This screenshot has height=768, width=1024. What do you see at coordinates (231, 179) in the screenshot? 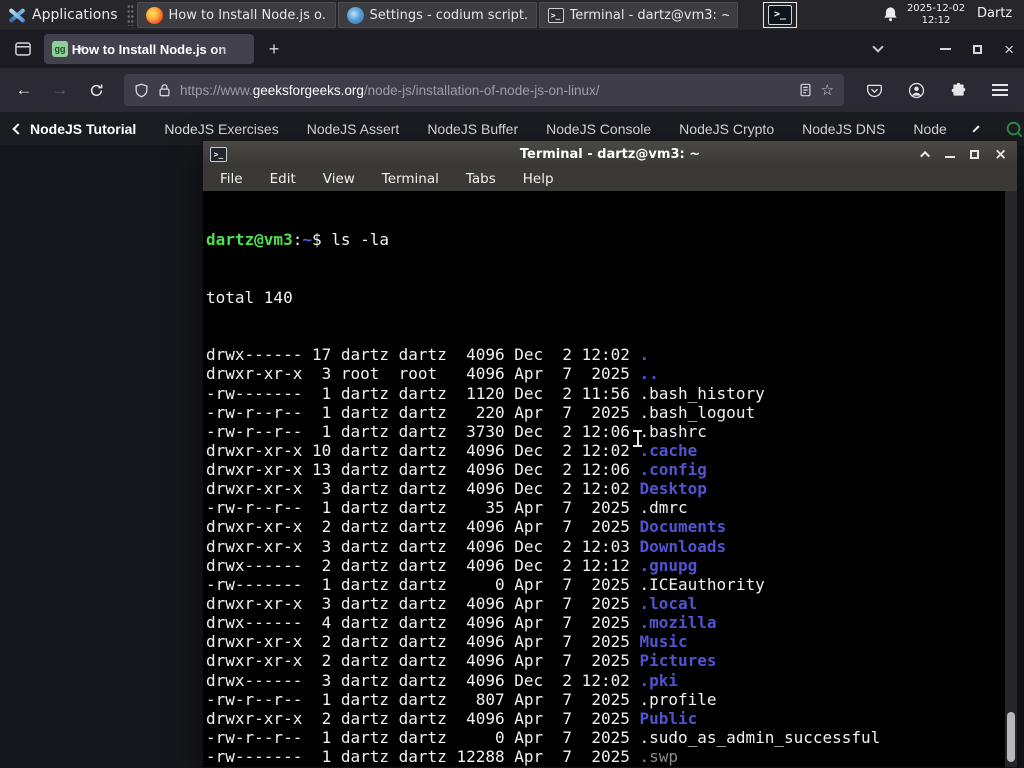
I see `terminal-menu-file: File` at bounding box center [231, 179].